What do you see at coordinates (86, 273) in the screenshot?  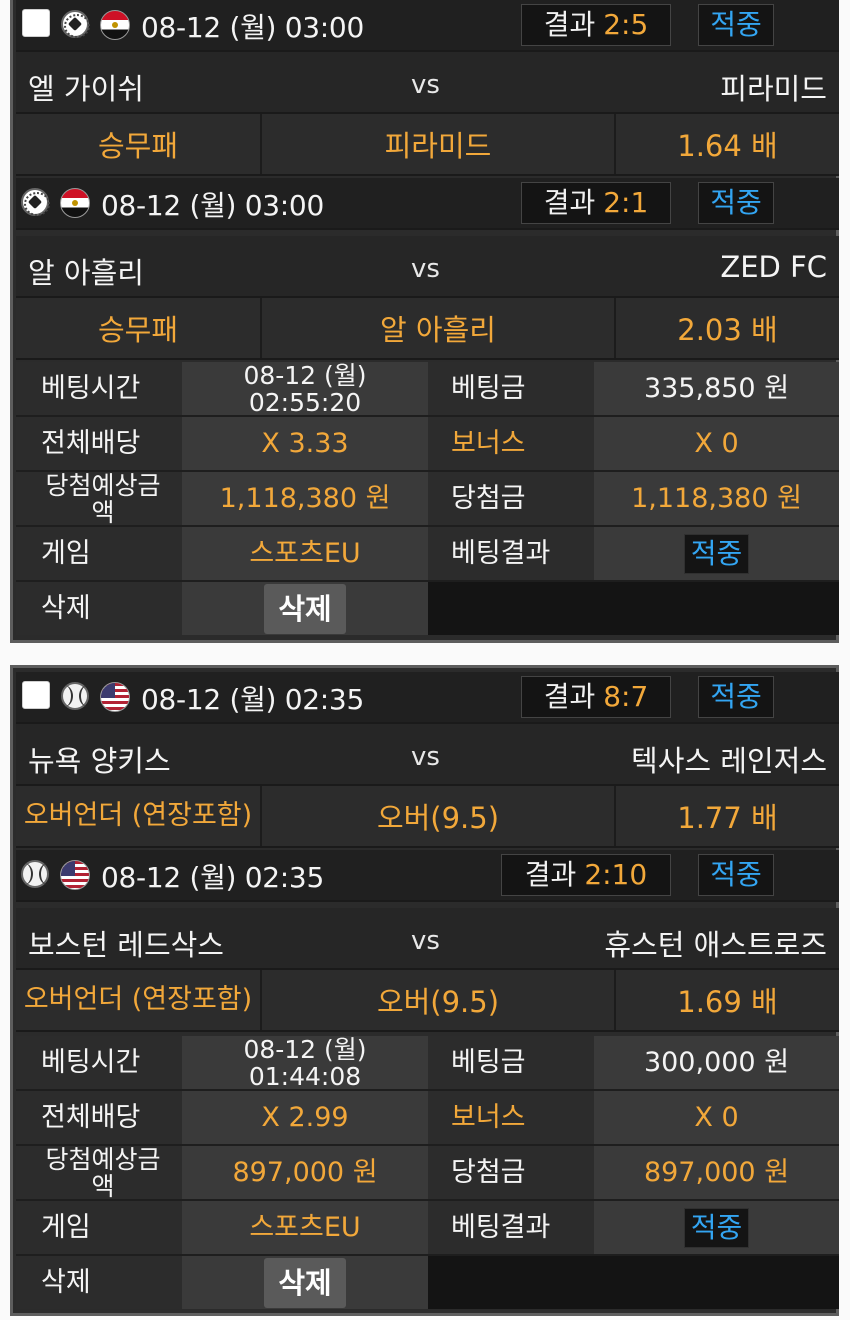 I see `home-team: 알 아흘리` at bounding box center [86, 273].